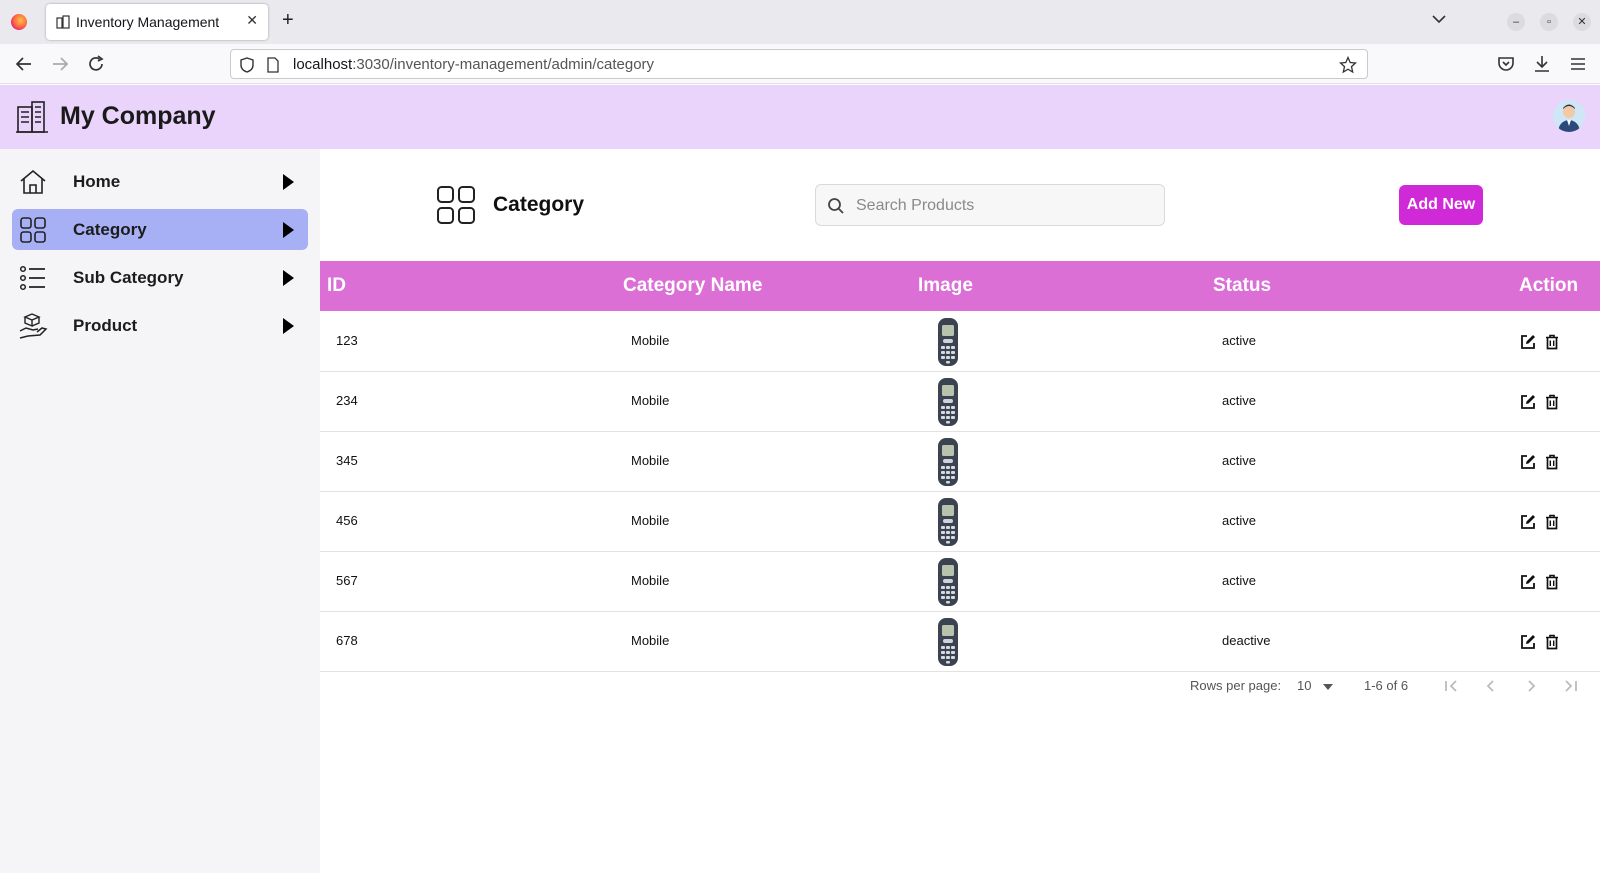 This screenshot has height=873, width=1600. Describe the element at coordinates (160, 181) in the screenshot. I see `sidebar-item-home: Home` at that location.